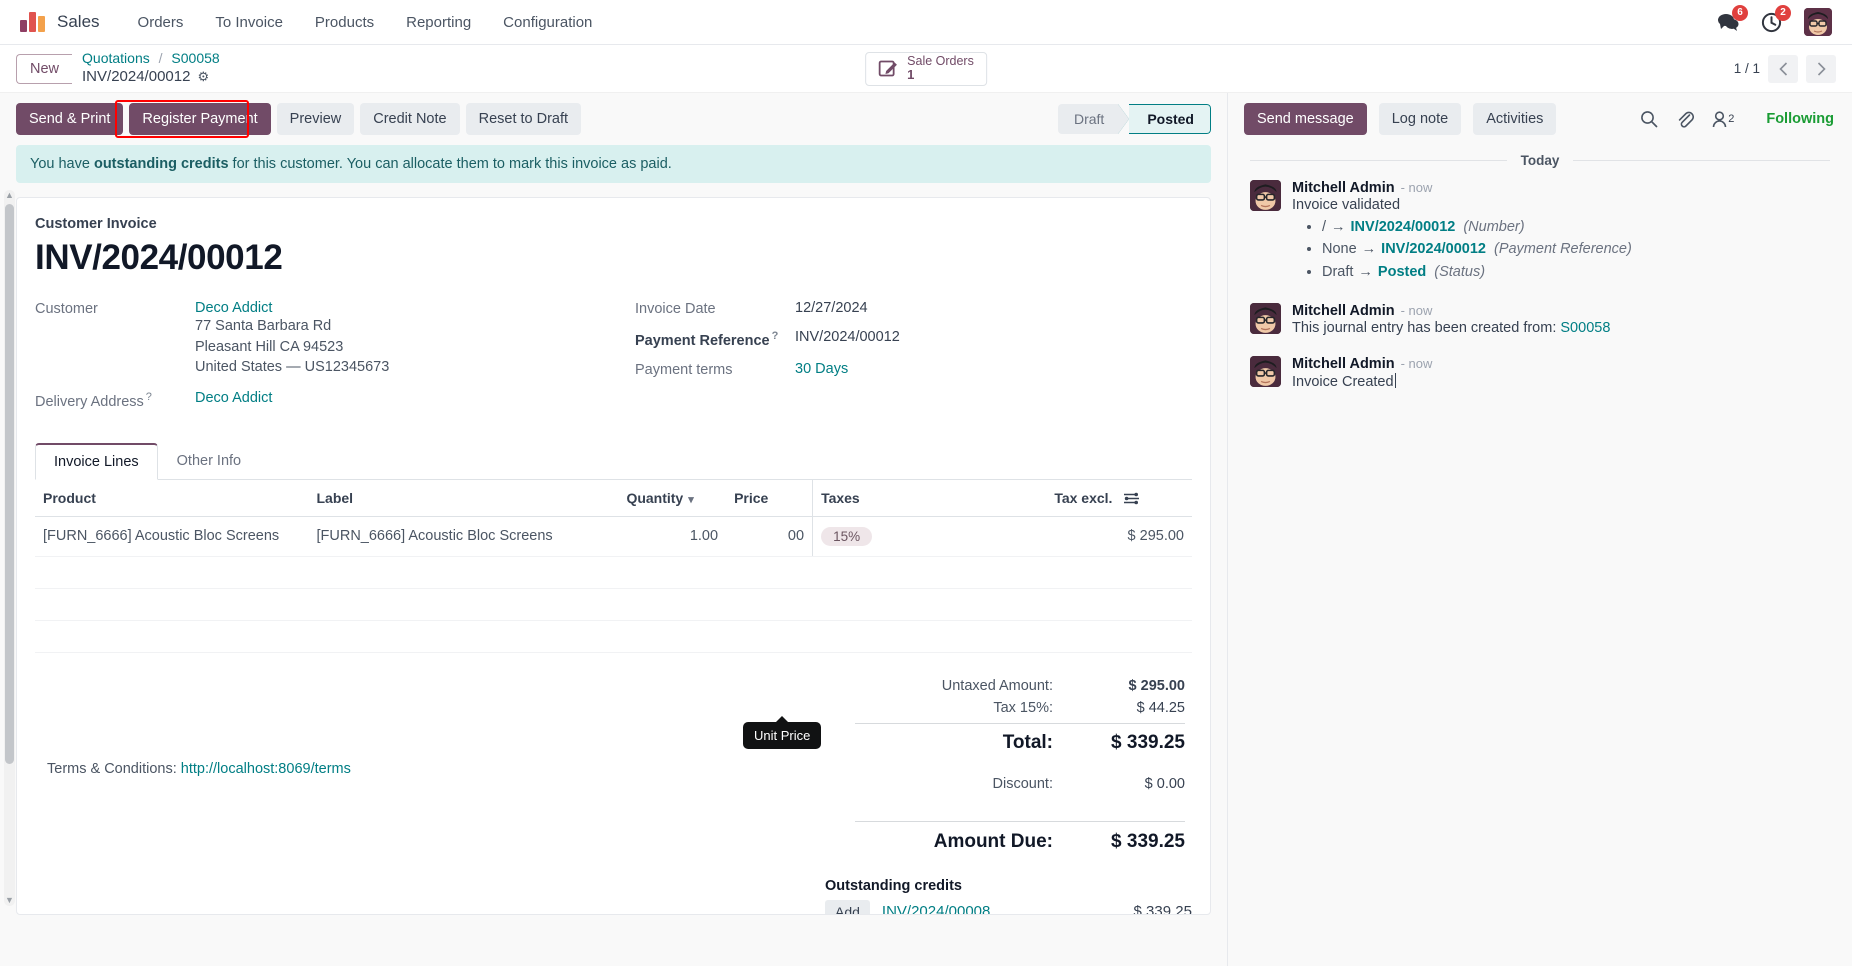  What do you see at coordinates (249, 22) in the screenshot?
I see `nav-menu-to-invoice: To Invoice` at bounding box center [249, 22].